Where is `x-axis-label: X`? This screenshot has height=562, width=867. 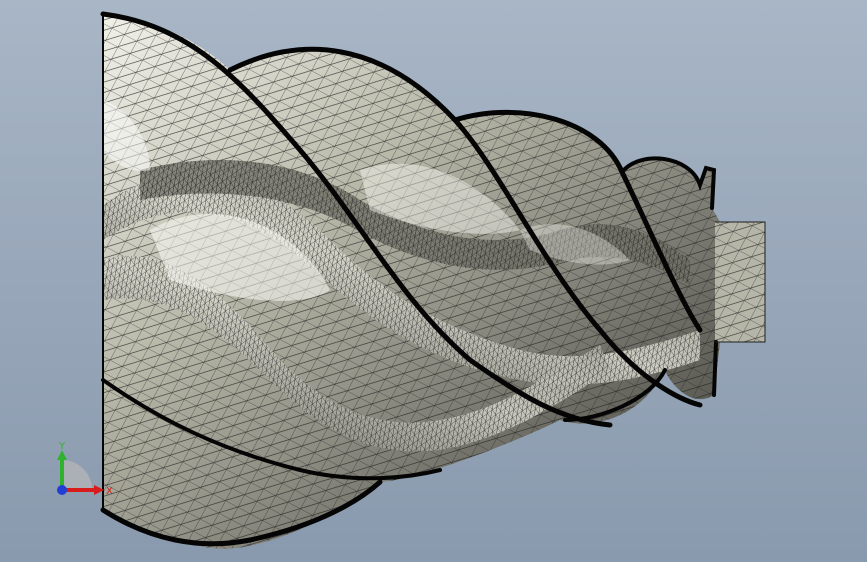
x-axis-label: X is located at coordinates (109, 491).